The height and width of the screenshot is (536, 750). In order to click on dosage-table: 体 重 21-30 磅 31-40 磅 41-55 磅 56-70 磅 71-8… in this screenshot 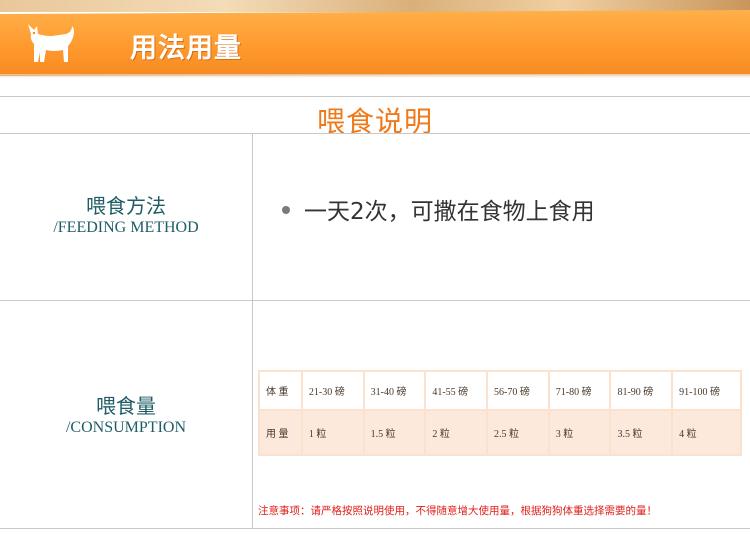, I will do `click(500, 413)`.